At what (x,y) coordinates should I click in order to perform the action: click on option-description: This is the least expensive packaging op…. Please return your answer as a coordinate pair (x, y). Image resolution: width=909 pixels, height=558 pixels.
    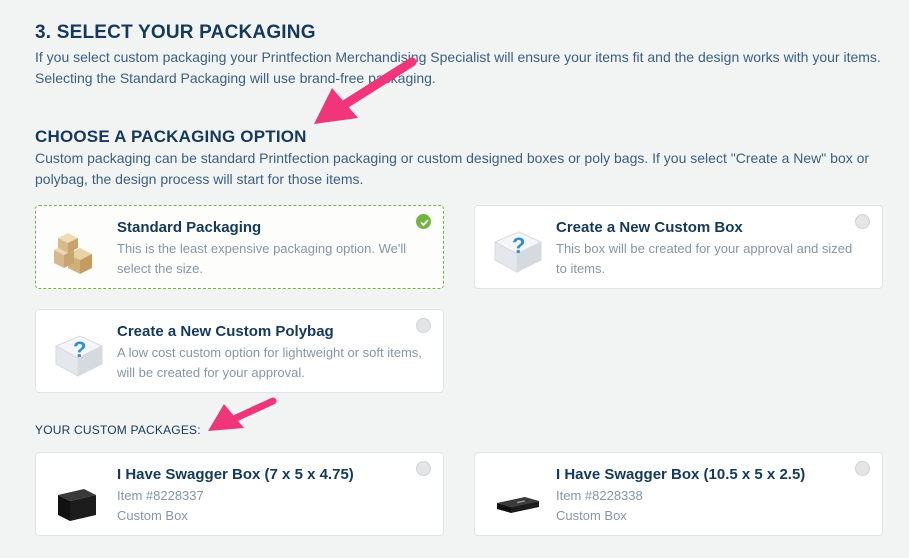
    Looking at the image, I should click on (262, 258).